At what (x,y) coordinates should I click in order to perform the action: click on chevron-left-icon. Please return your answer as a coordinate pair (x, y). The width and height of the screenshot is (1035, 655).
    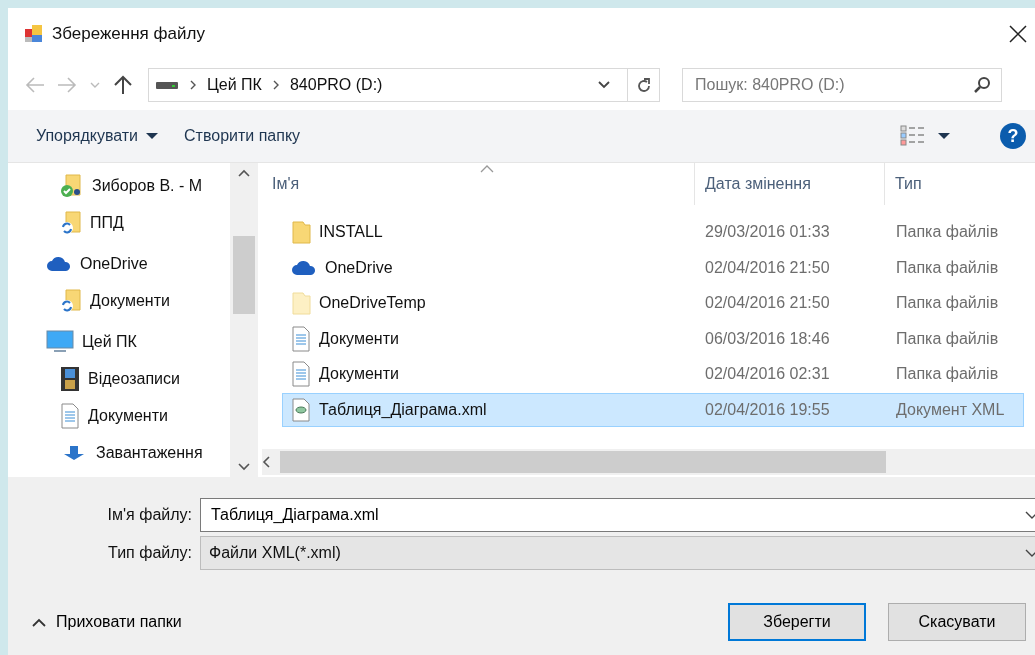
    Looking at the image, I should click on (266, 462).